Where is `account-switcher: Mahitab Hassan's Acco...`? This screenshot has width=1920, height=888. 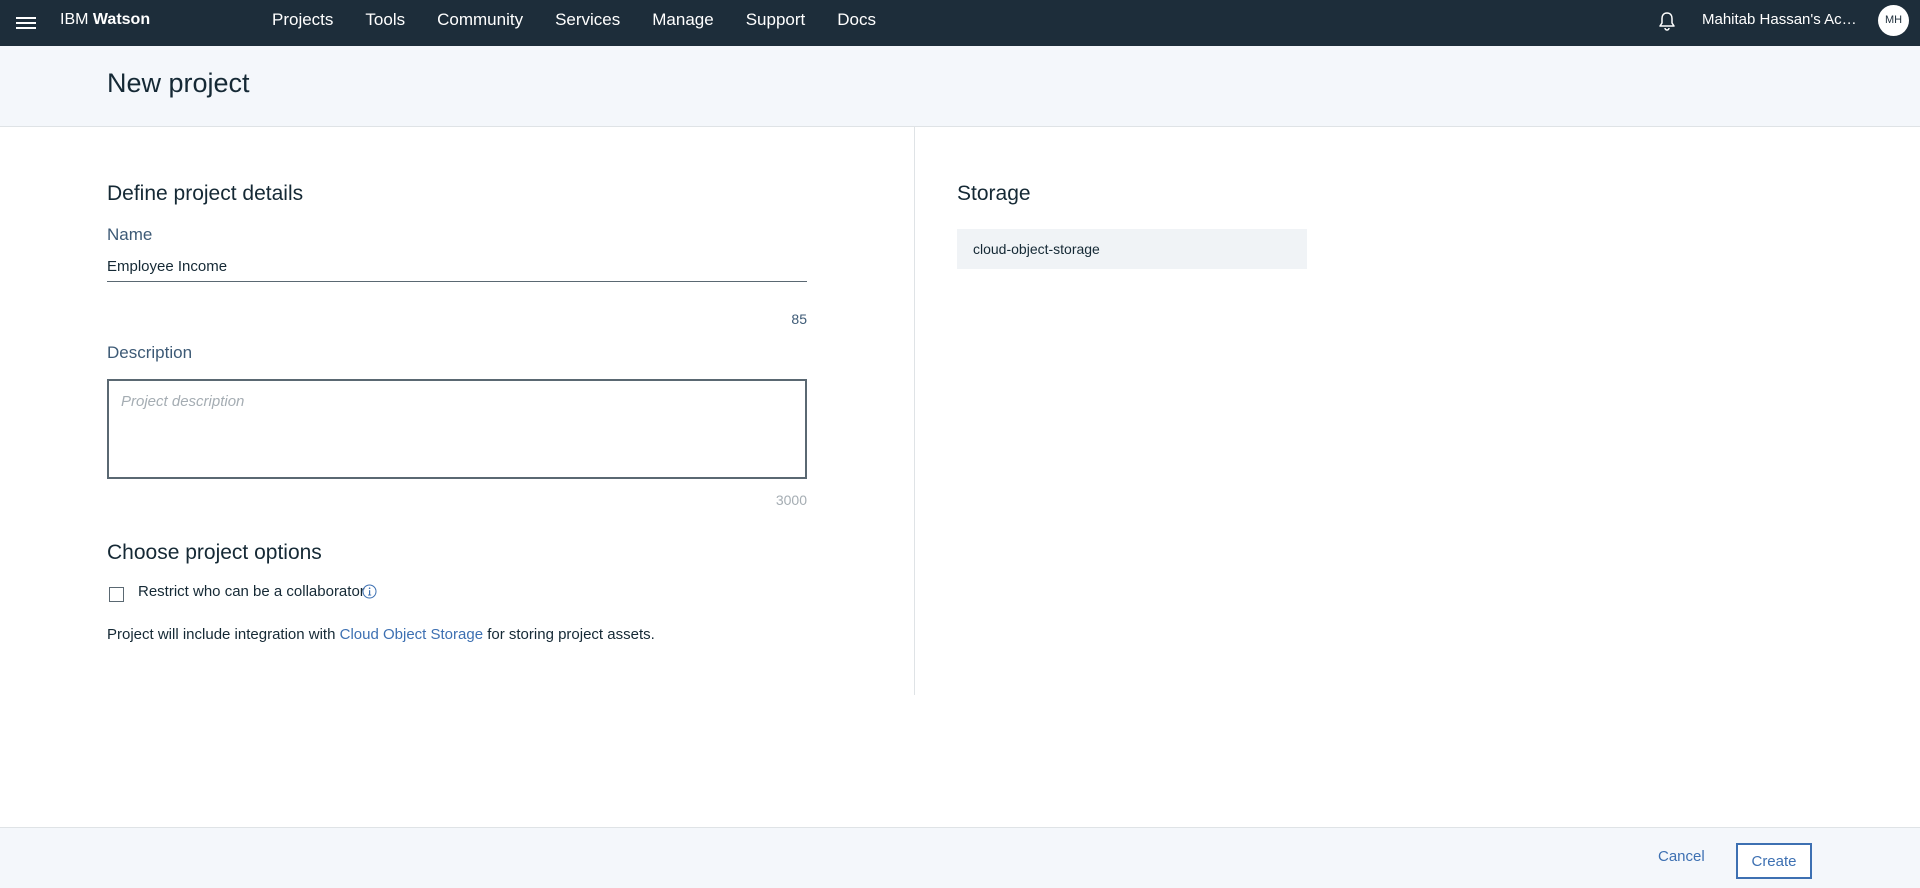 account-switcher: Mahitab Hassan's Acco... is located at coordinates (1782, 20).